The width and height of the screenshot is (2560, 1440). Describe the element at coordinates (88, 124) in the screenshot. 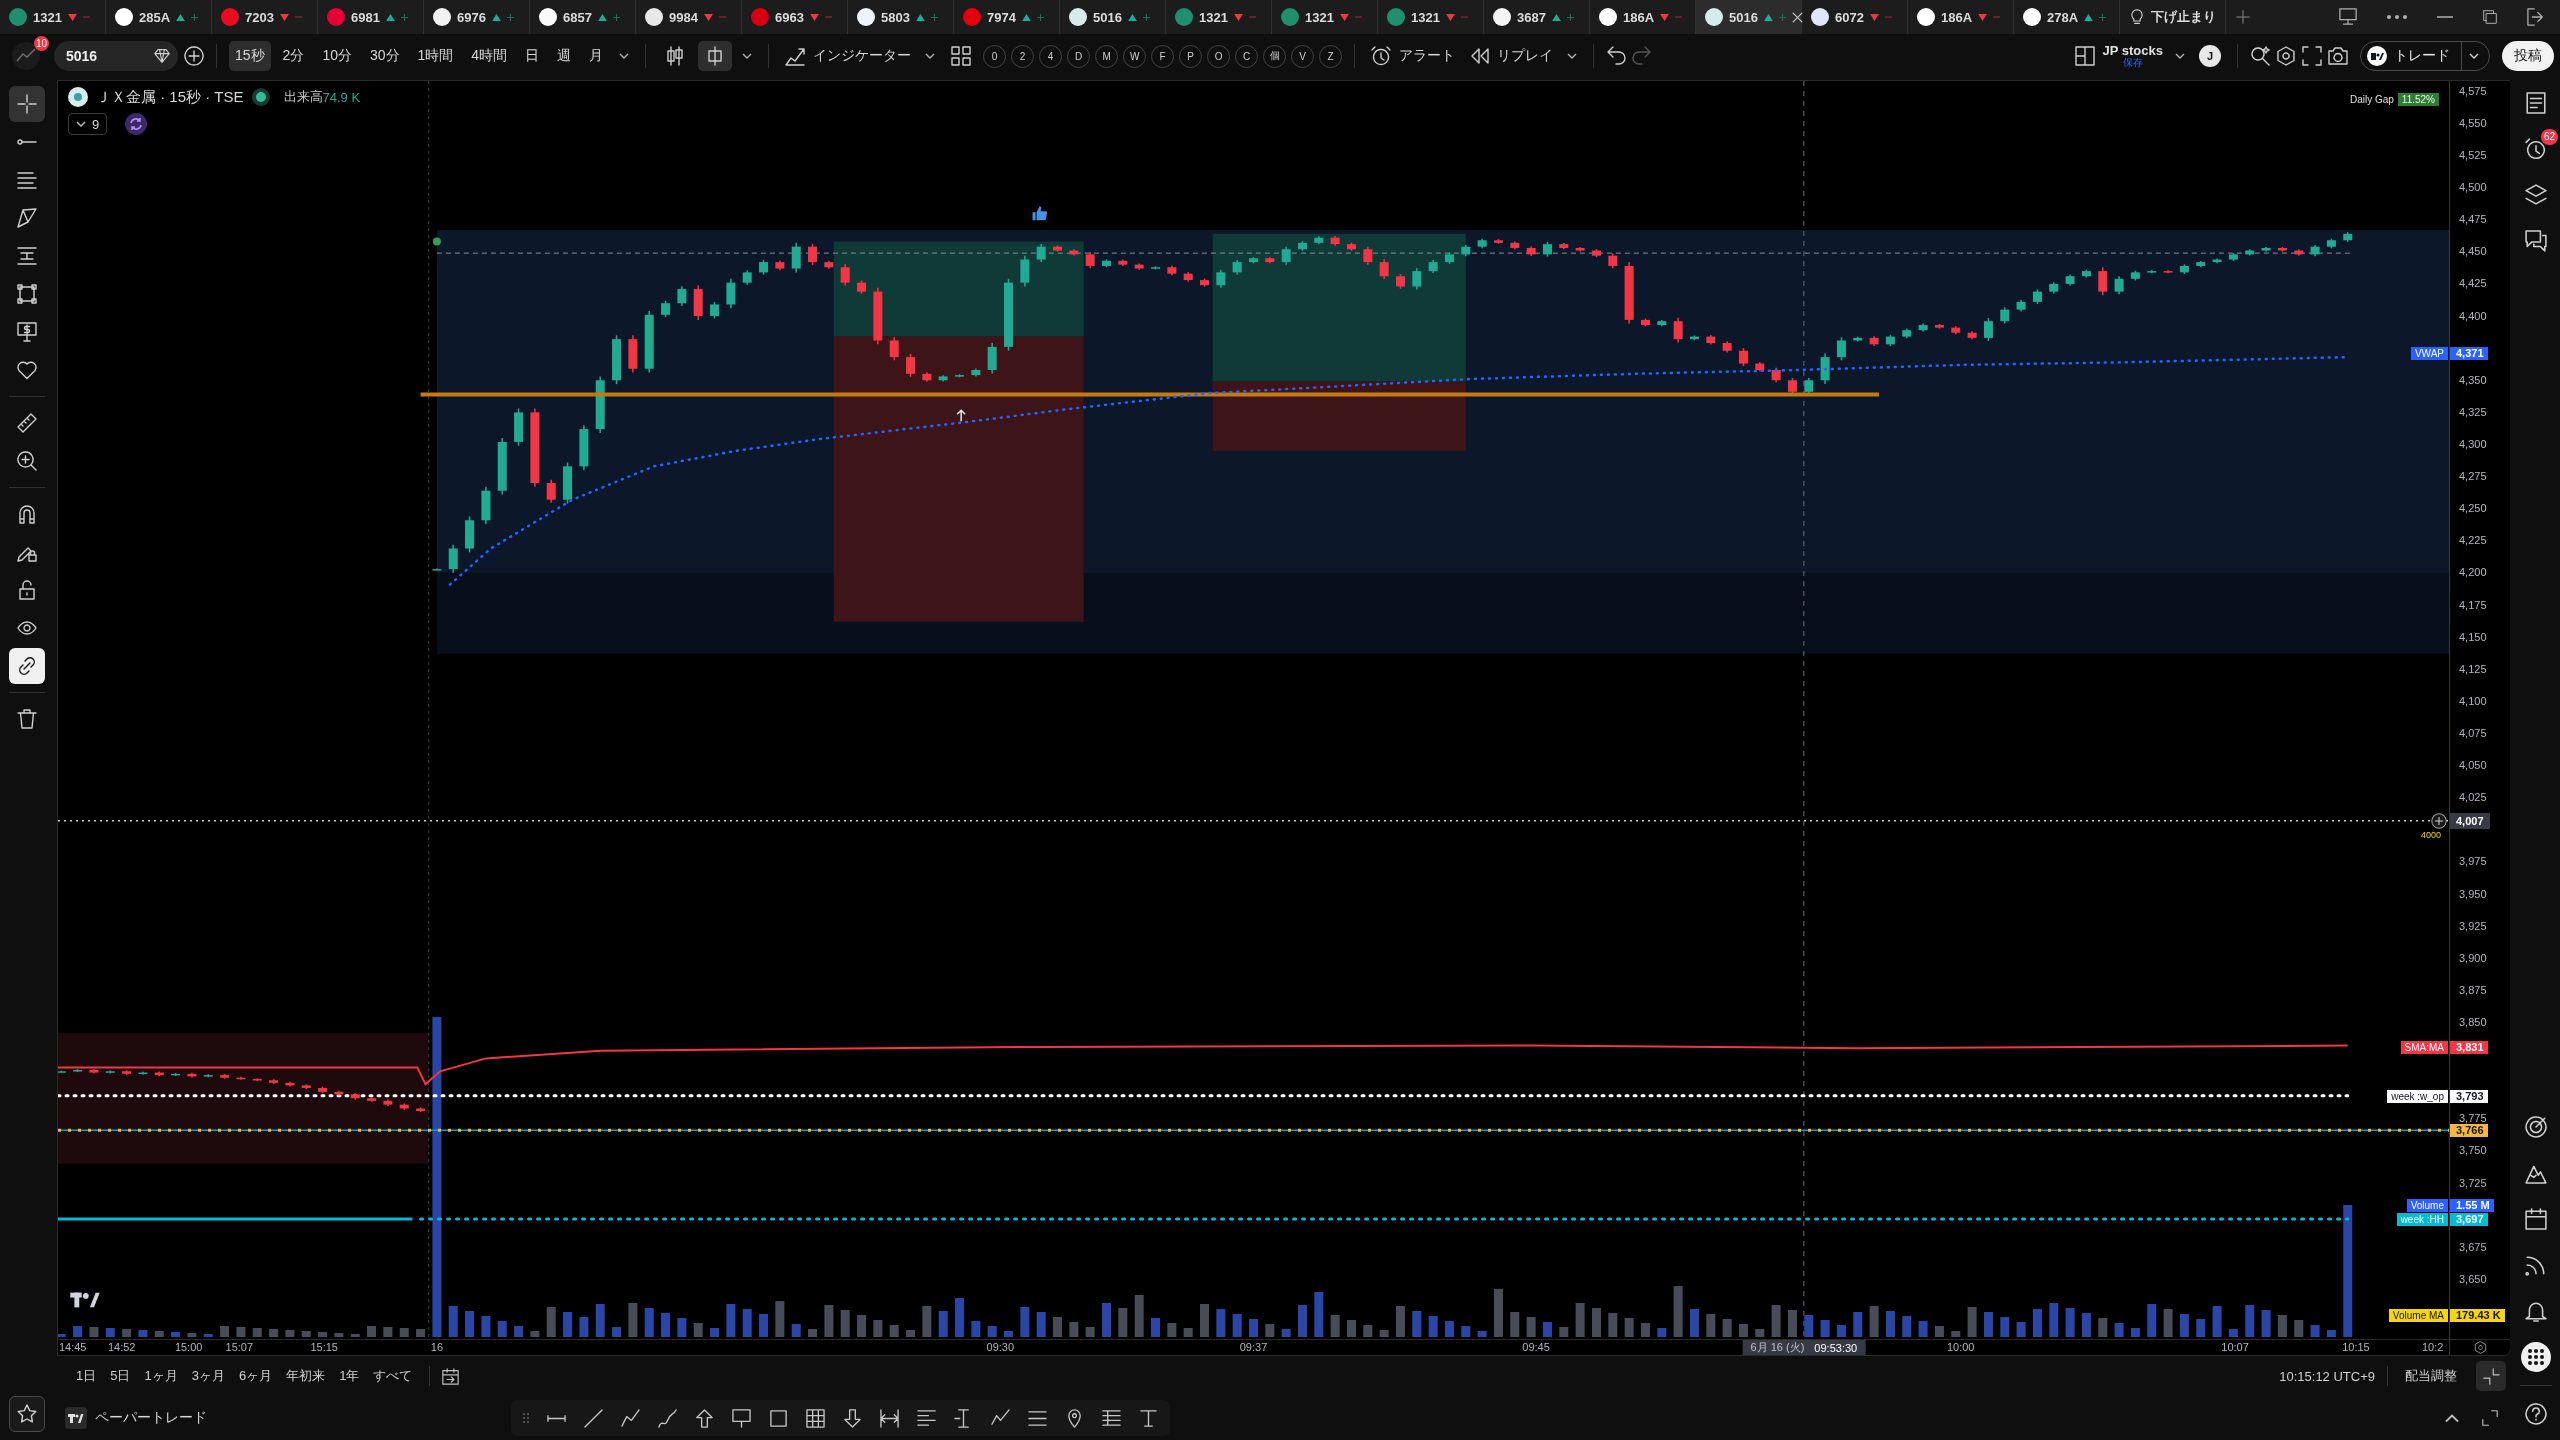

I see `indicators-toggle-button: 9` at that location.